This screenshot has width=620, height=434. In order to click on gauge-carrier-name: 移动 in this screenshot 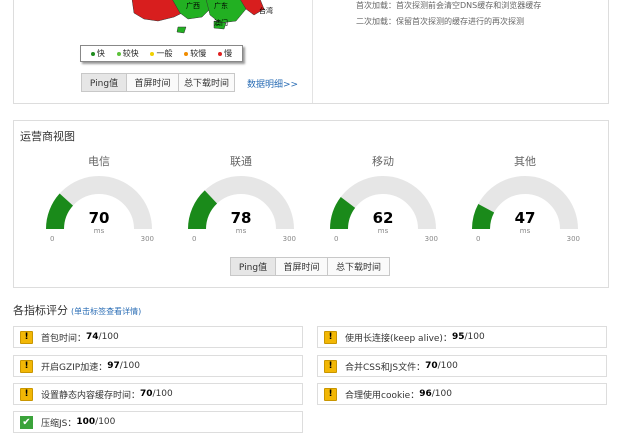, I will do `click(383, 161)`.